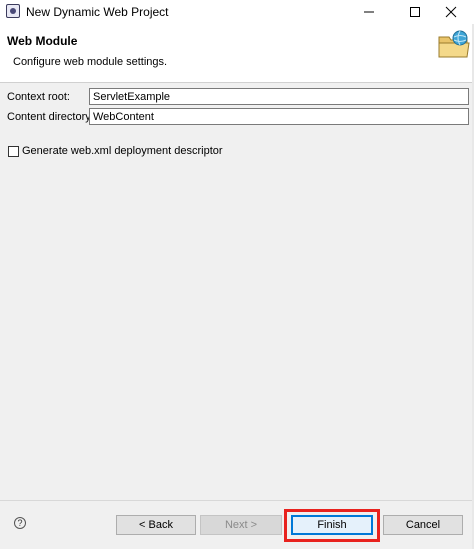 The height and width of the screenshot is (549, 474). Describe the element at coordinates (13, 151) in the screenshot. I see `generate-web-xml-checkbox` at that location.